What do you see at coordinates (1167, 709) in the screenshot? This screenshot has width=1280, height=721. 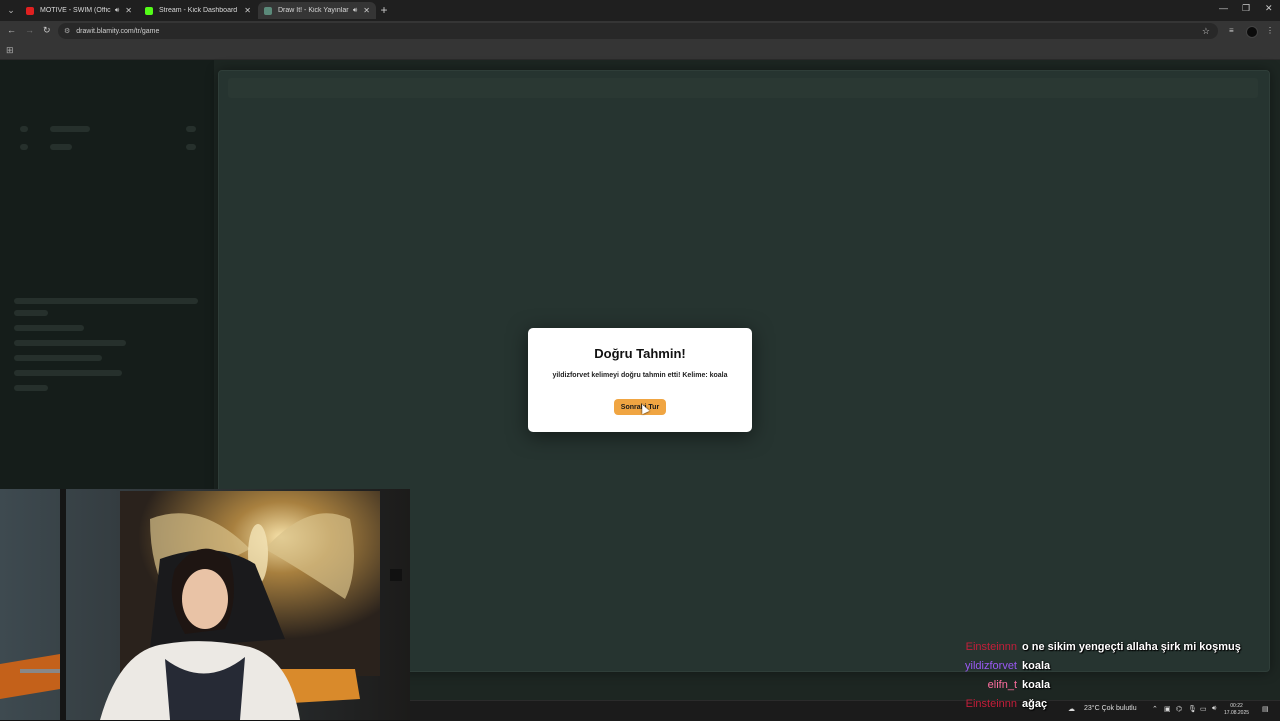 I see `tray-app-icon: ▣` at bounding box center [1167, 709].